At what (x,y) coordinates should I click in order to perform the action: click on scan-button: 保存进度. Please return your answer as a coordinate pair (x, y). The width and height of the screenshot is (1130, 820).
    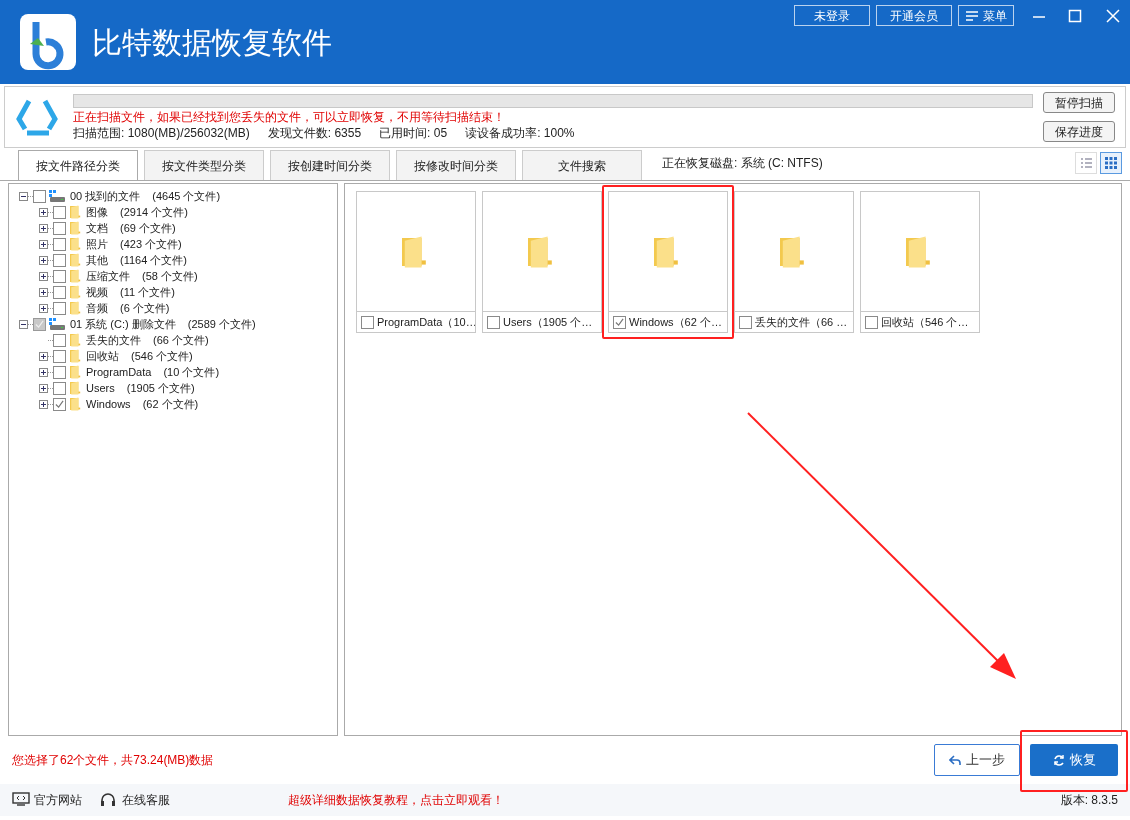
    Looking at the image, I should click on (1079, 131).